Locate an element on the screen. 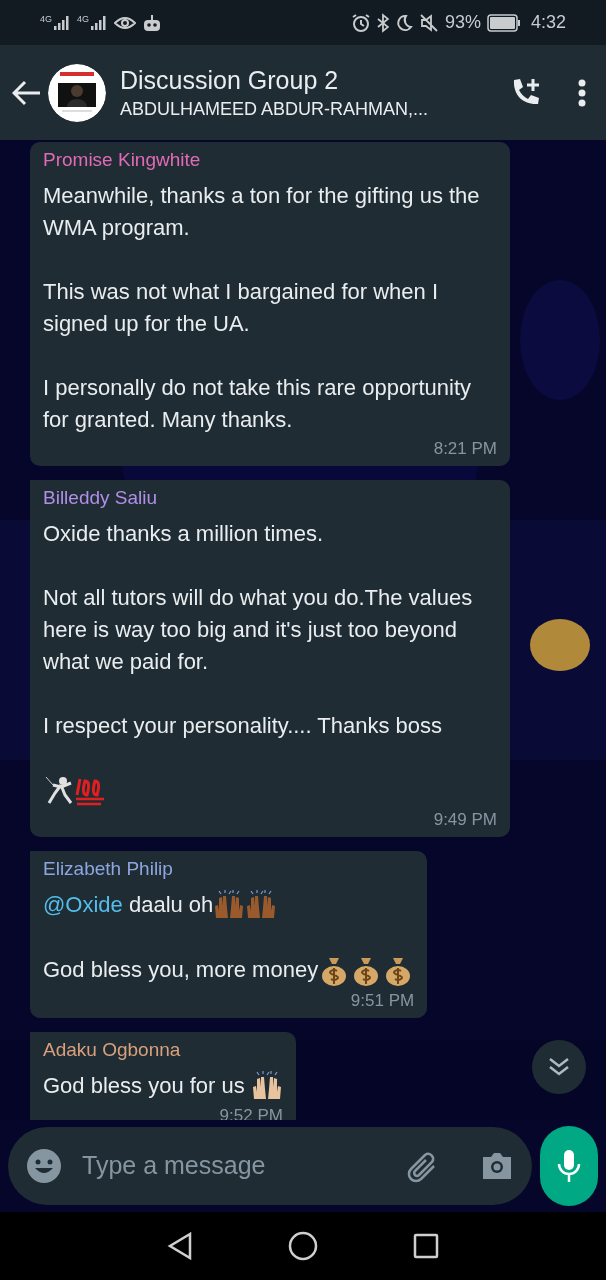 Image resolution: width=606 pixels, height=1280 pixels. clock: 4:32 is located at coordinates (548, 22).